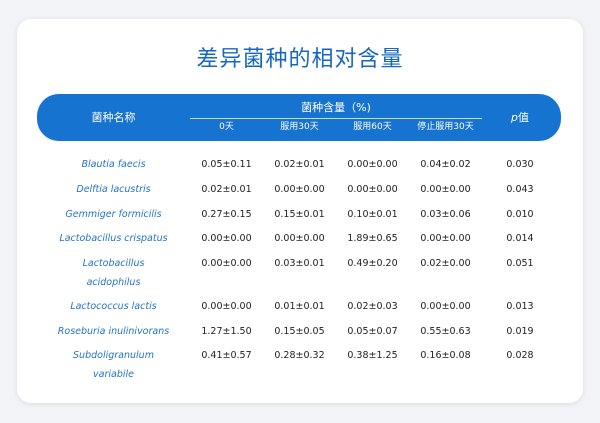 The height and width of the screenshot is (423, 600). Describe the element at coordinates (520, 263) in the screenshot. I see `p-value-cell: 0.051` at that location.